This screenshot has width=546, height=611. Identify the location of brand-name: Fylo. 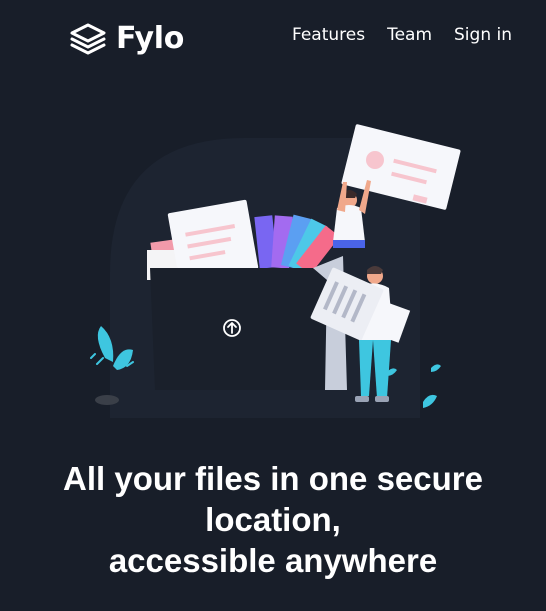
(150, 38).